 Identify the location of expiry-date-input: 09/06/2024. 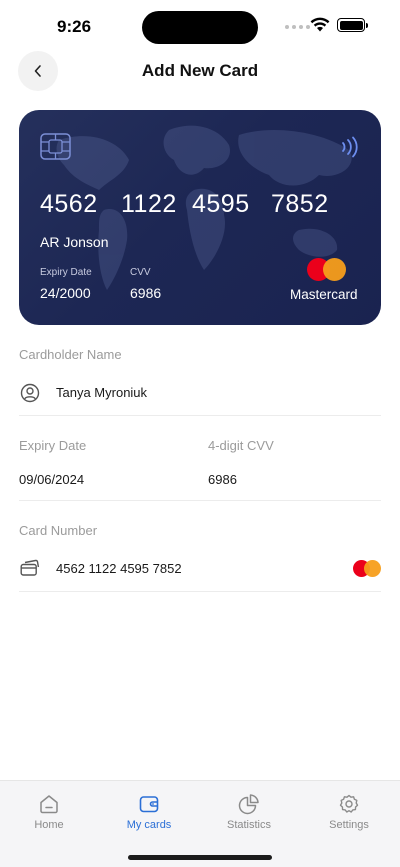
(51, 479).